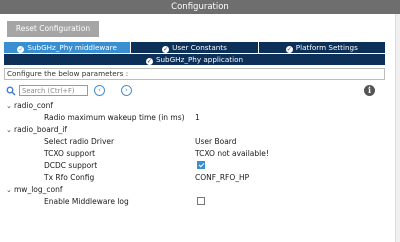 This screenshot has height=242, width=400. What do you see at coordinates (326, 47) in the screenshot?
I see `tab-label: Platform Settings` at bounding box center [326, 47].